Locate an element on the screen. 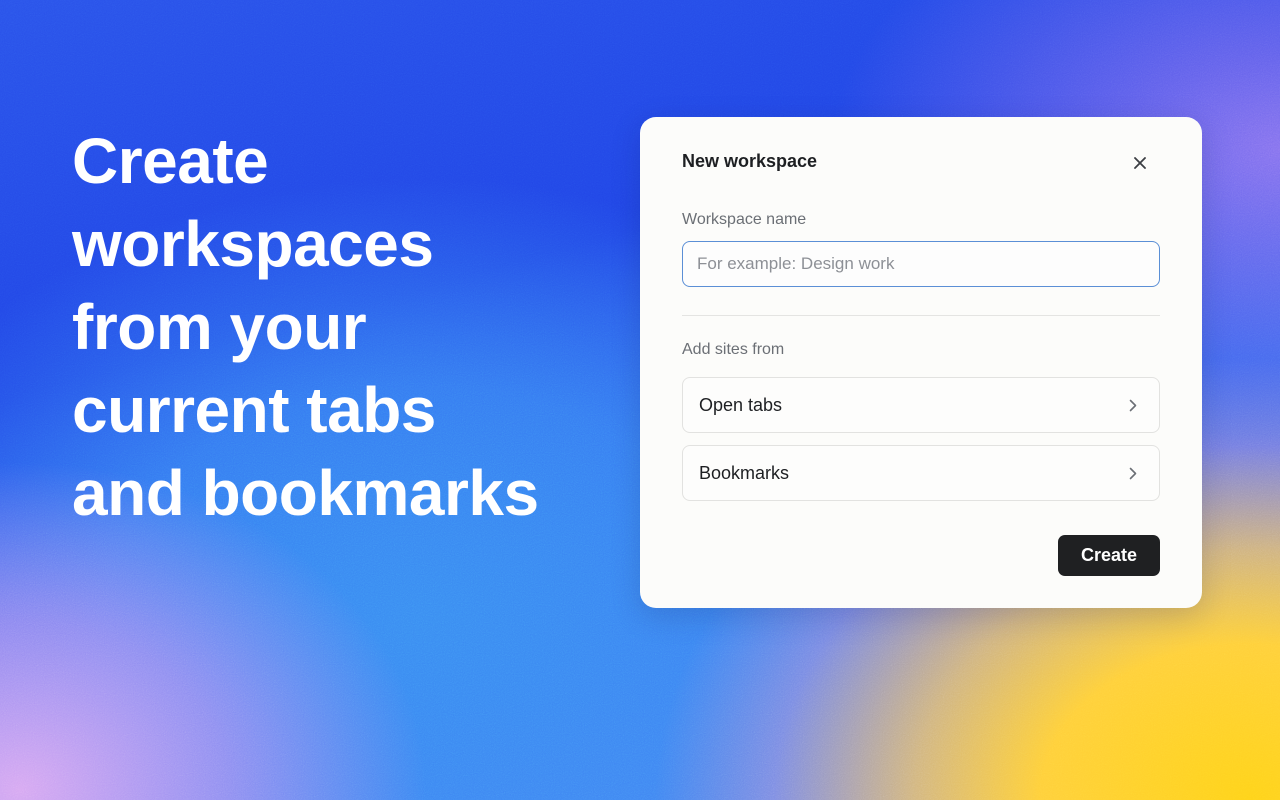 This screenshot has height=800, width=1280. bookmarks-option: Bookmarks is located at coordinates (921, 473).